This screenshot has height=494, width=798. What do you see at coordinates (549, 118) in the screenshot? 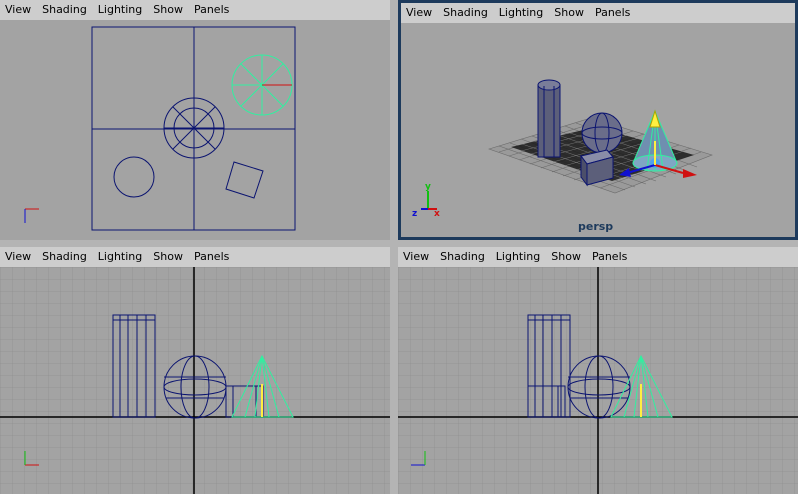
I see `cylinder-shaded-persp` at bounding box center [549, 118].